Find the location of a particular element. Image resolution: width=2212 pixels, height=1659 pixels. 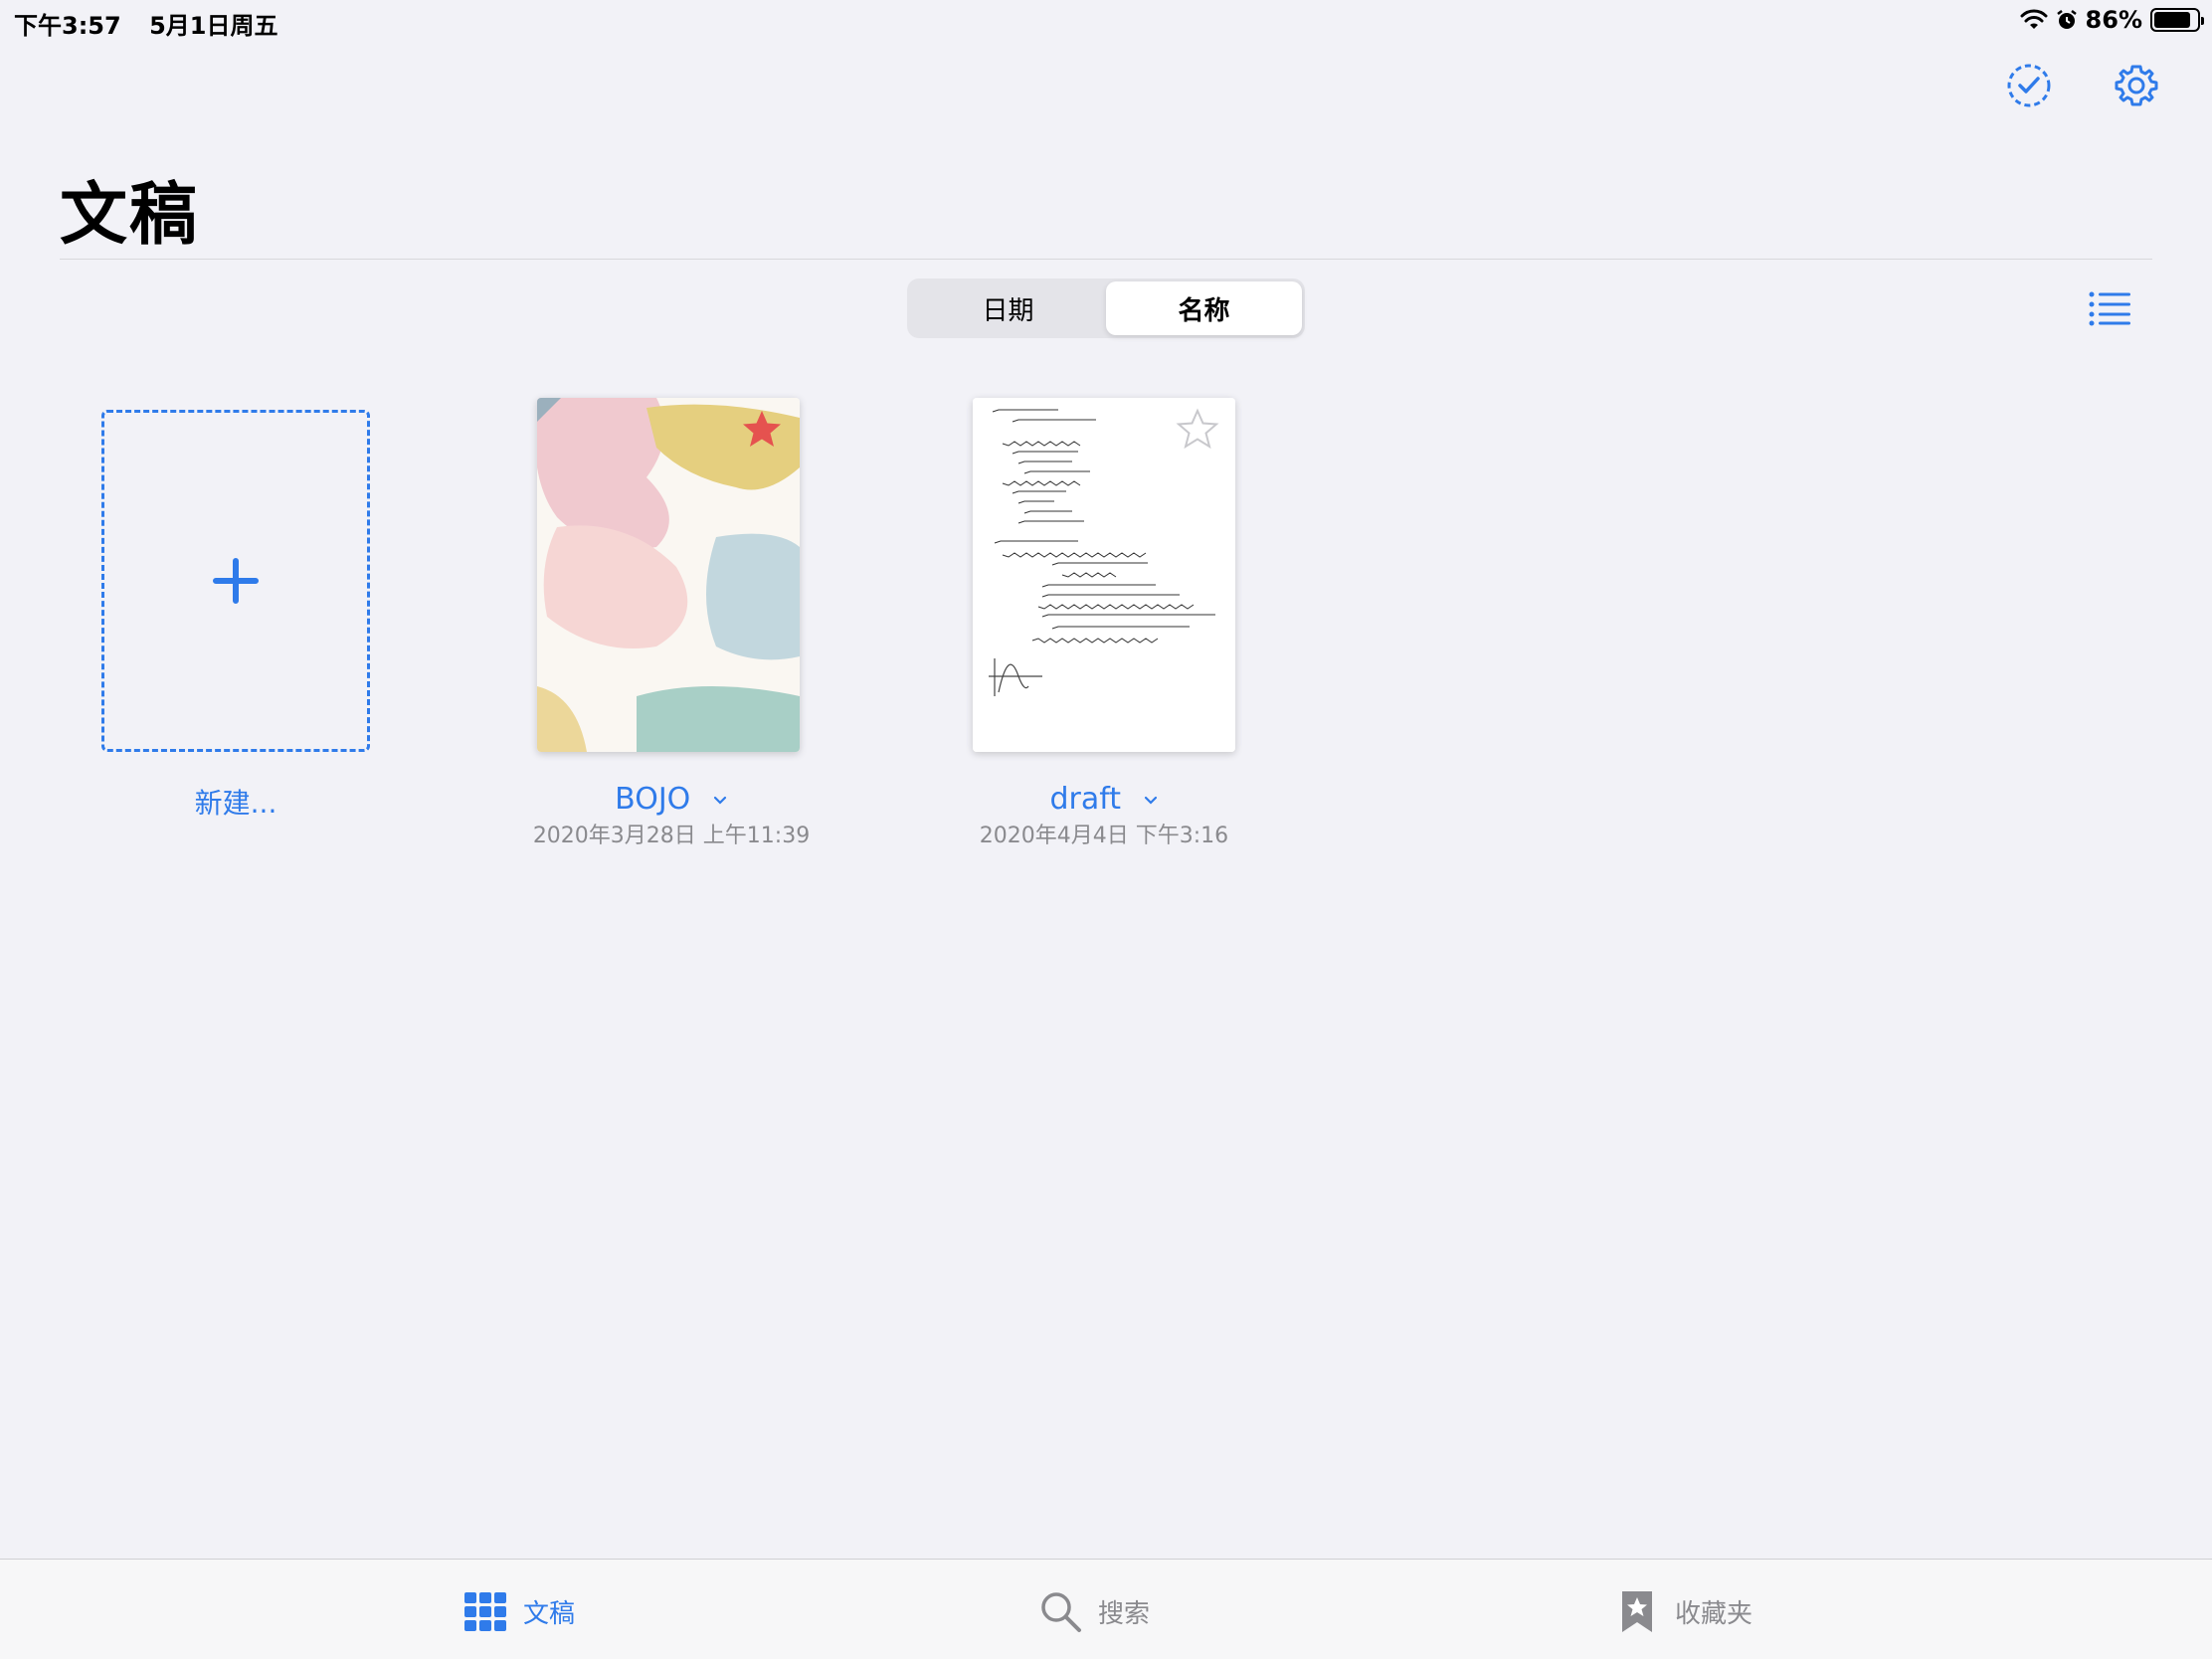

tab-label: 文稿 is located at coordinates (549, 1613).